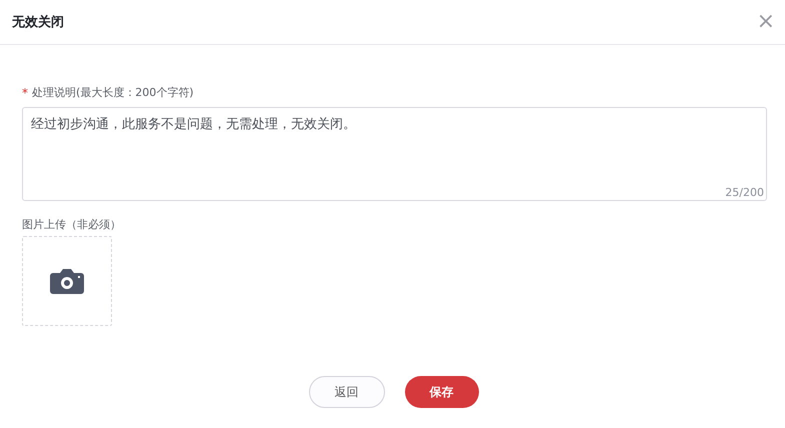 The height and width of the screenshot is (428, 785). What do you see at coordinates (25, 93) in the screenshot?
I see `required-mark: *` at bounding box center [25, 93].